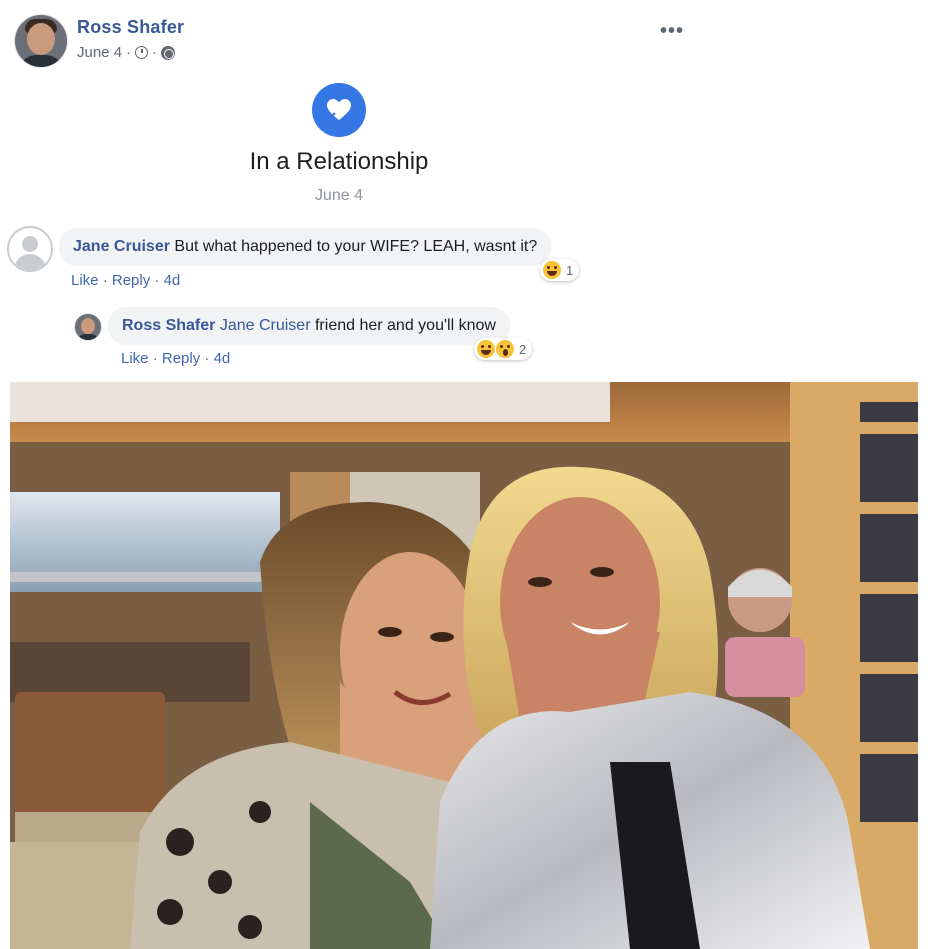  Describe the element at coordinates (142, 52) in the screenshot. I see `clock-icon` at that location.